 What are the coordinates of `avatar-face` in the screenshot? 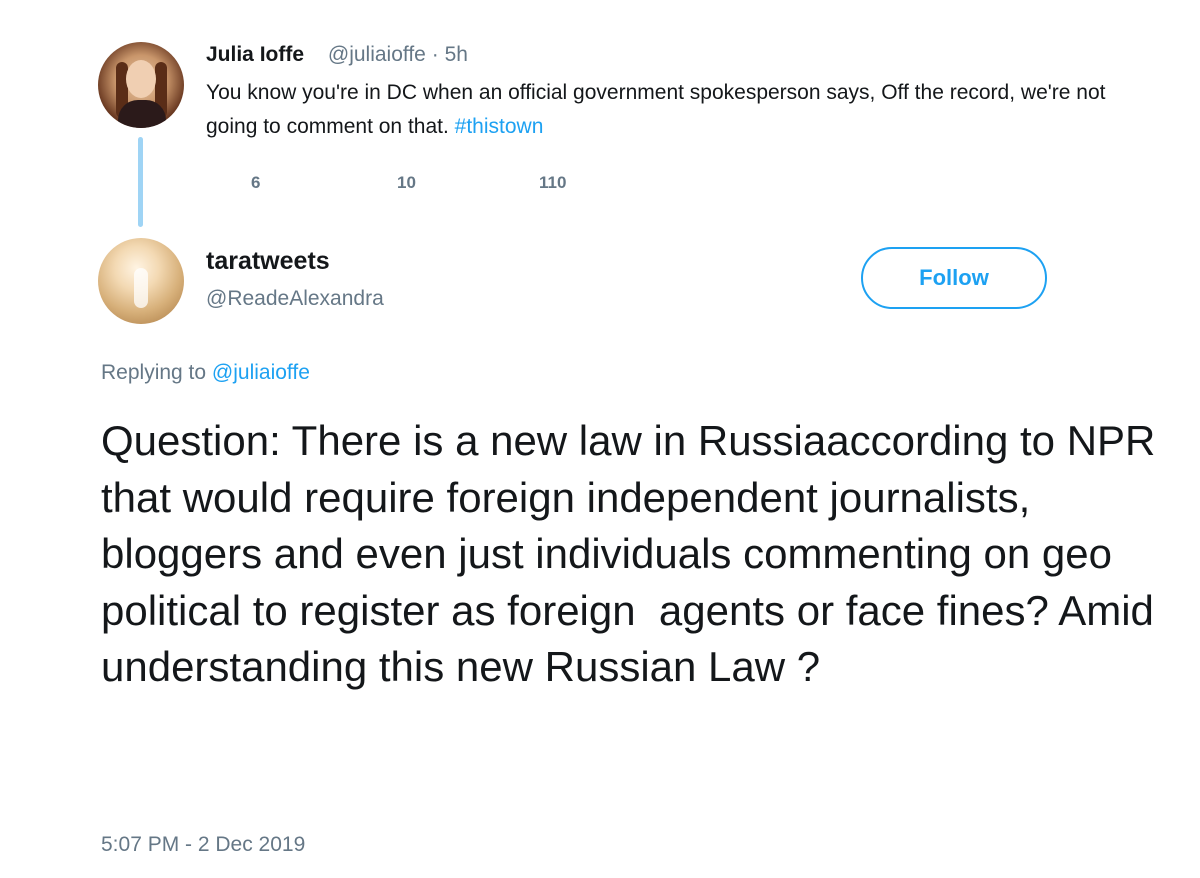 It's located at (141, 79).